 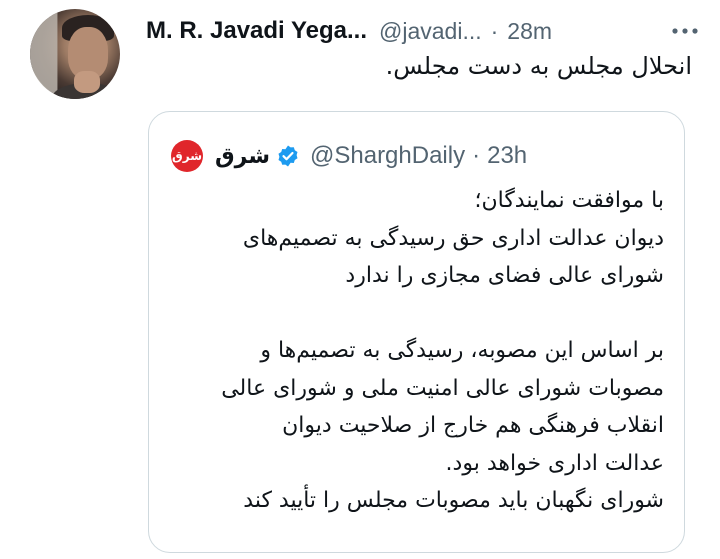 I want to click on quoted-author-name: شرق, so click(x=242, y=156).